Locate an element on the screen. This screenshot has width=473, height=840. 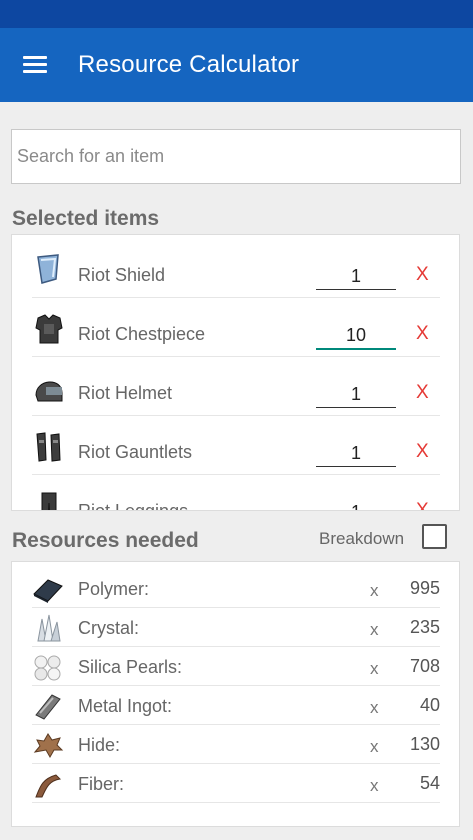
metal-ingot-icon is located at coordinates (48, 706).